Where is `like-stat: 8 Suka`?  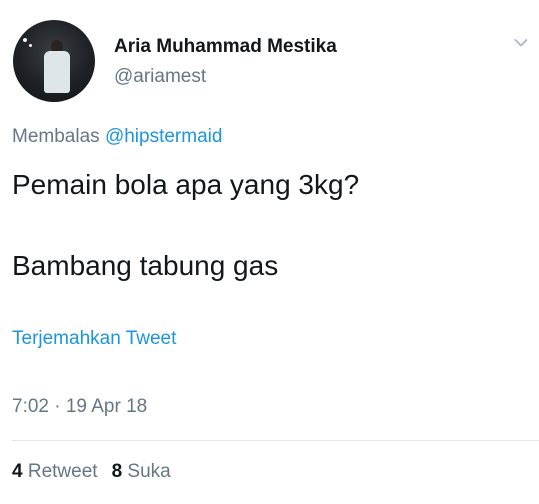
like-stat: 8 Suka is located at coordinates (141, 471).